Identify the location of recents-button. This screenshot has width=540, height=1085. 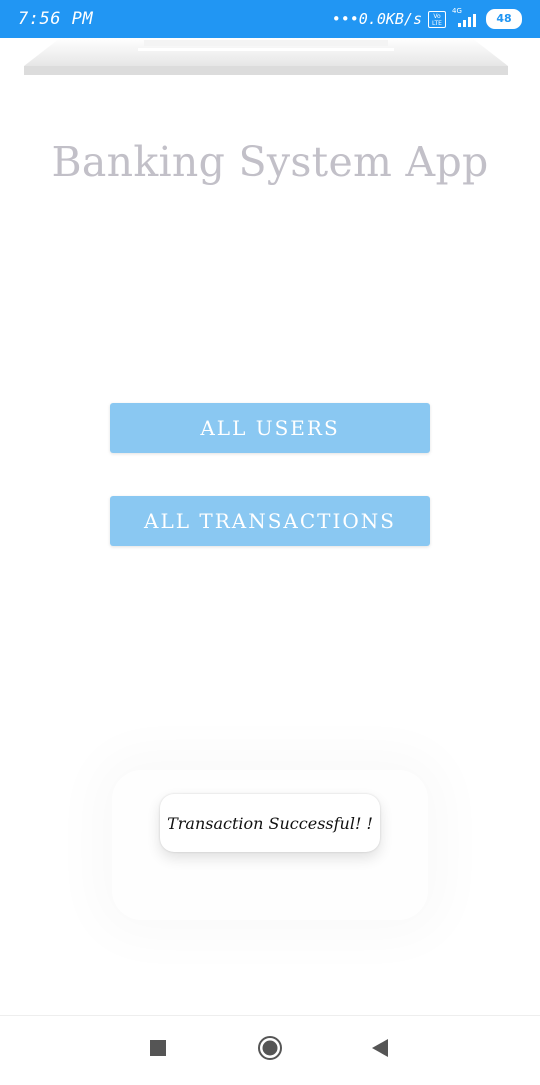
(158, 1048).